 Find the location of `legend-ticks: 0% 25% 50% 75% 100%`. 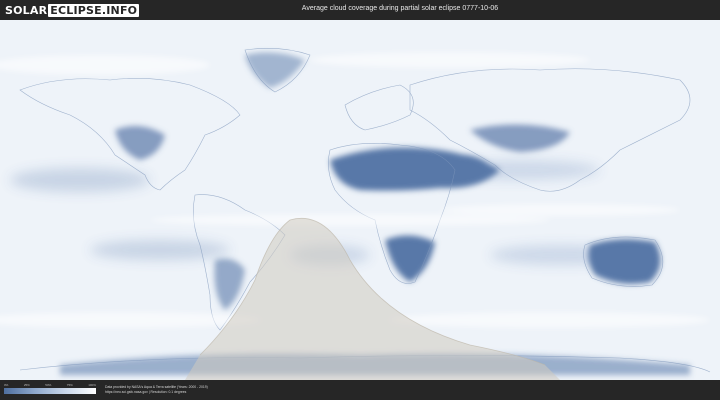

legend-ticks: 0% 25% 50% 75% 100% is located at coordinates (50, 385).